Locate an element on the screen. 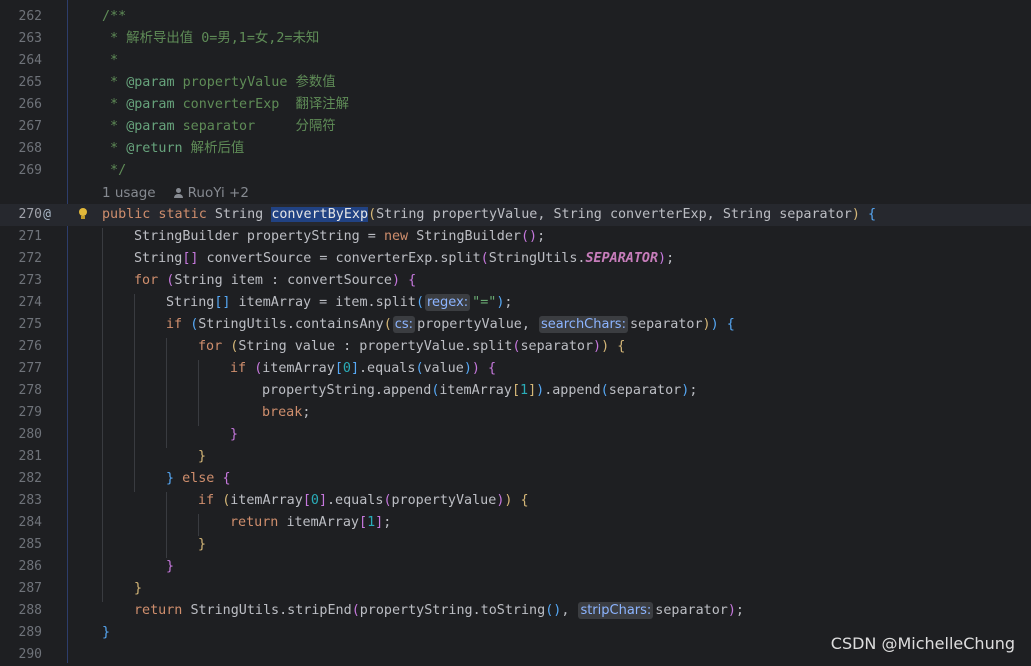  code-text: return itemArray[1]; is located at coordinates (310, 523).